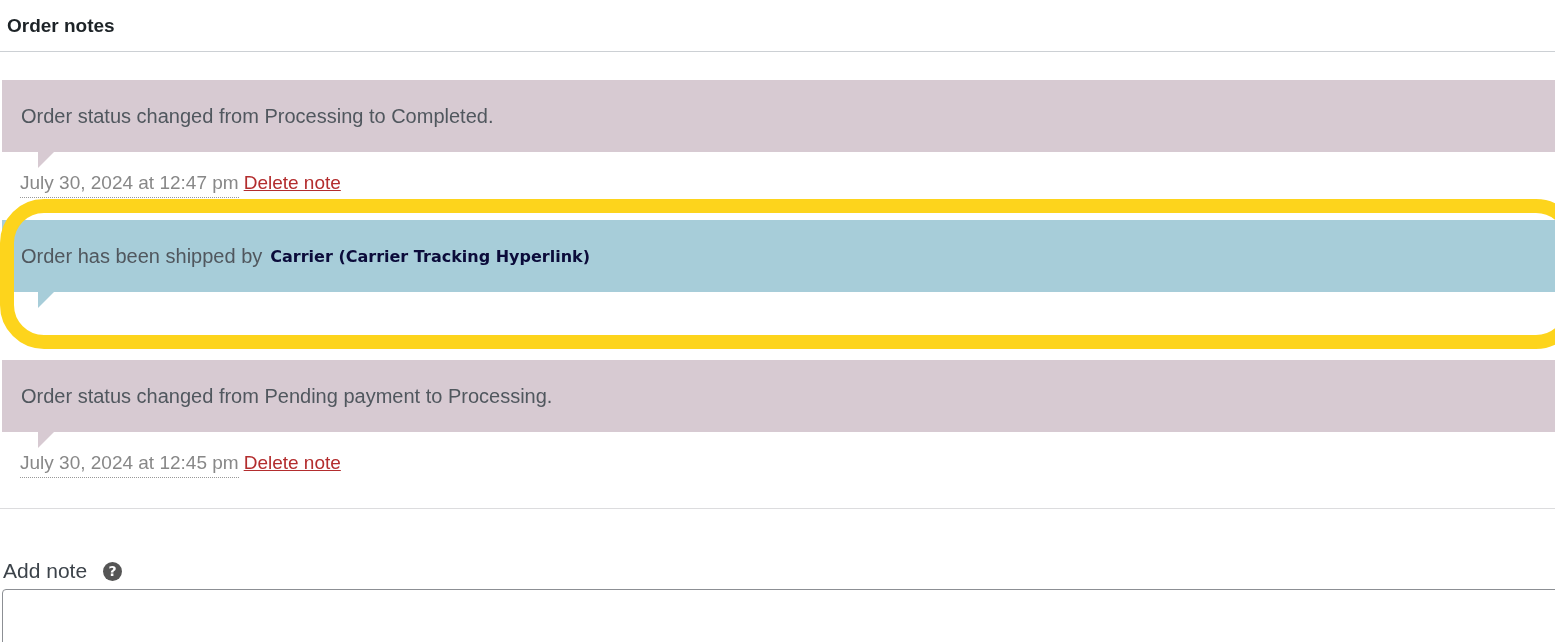  Describe the element at coordinates (430, 256) in the screenshot. I see `tracking-link: Carrier (Carrier Tracking Hyperlink)` at that location.